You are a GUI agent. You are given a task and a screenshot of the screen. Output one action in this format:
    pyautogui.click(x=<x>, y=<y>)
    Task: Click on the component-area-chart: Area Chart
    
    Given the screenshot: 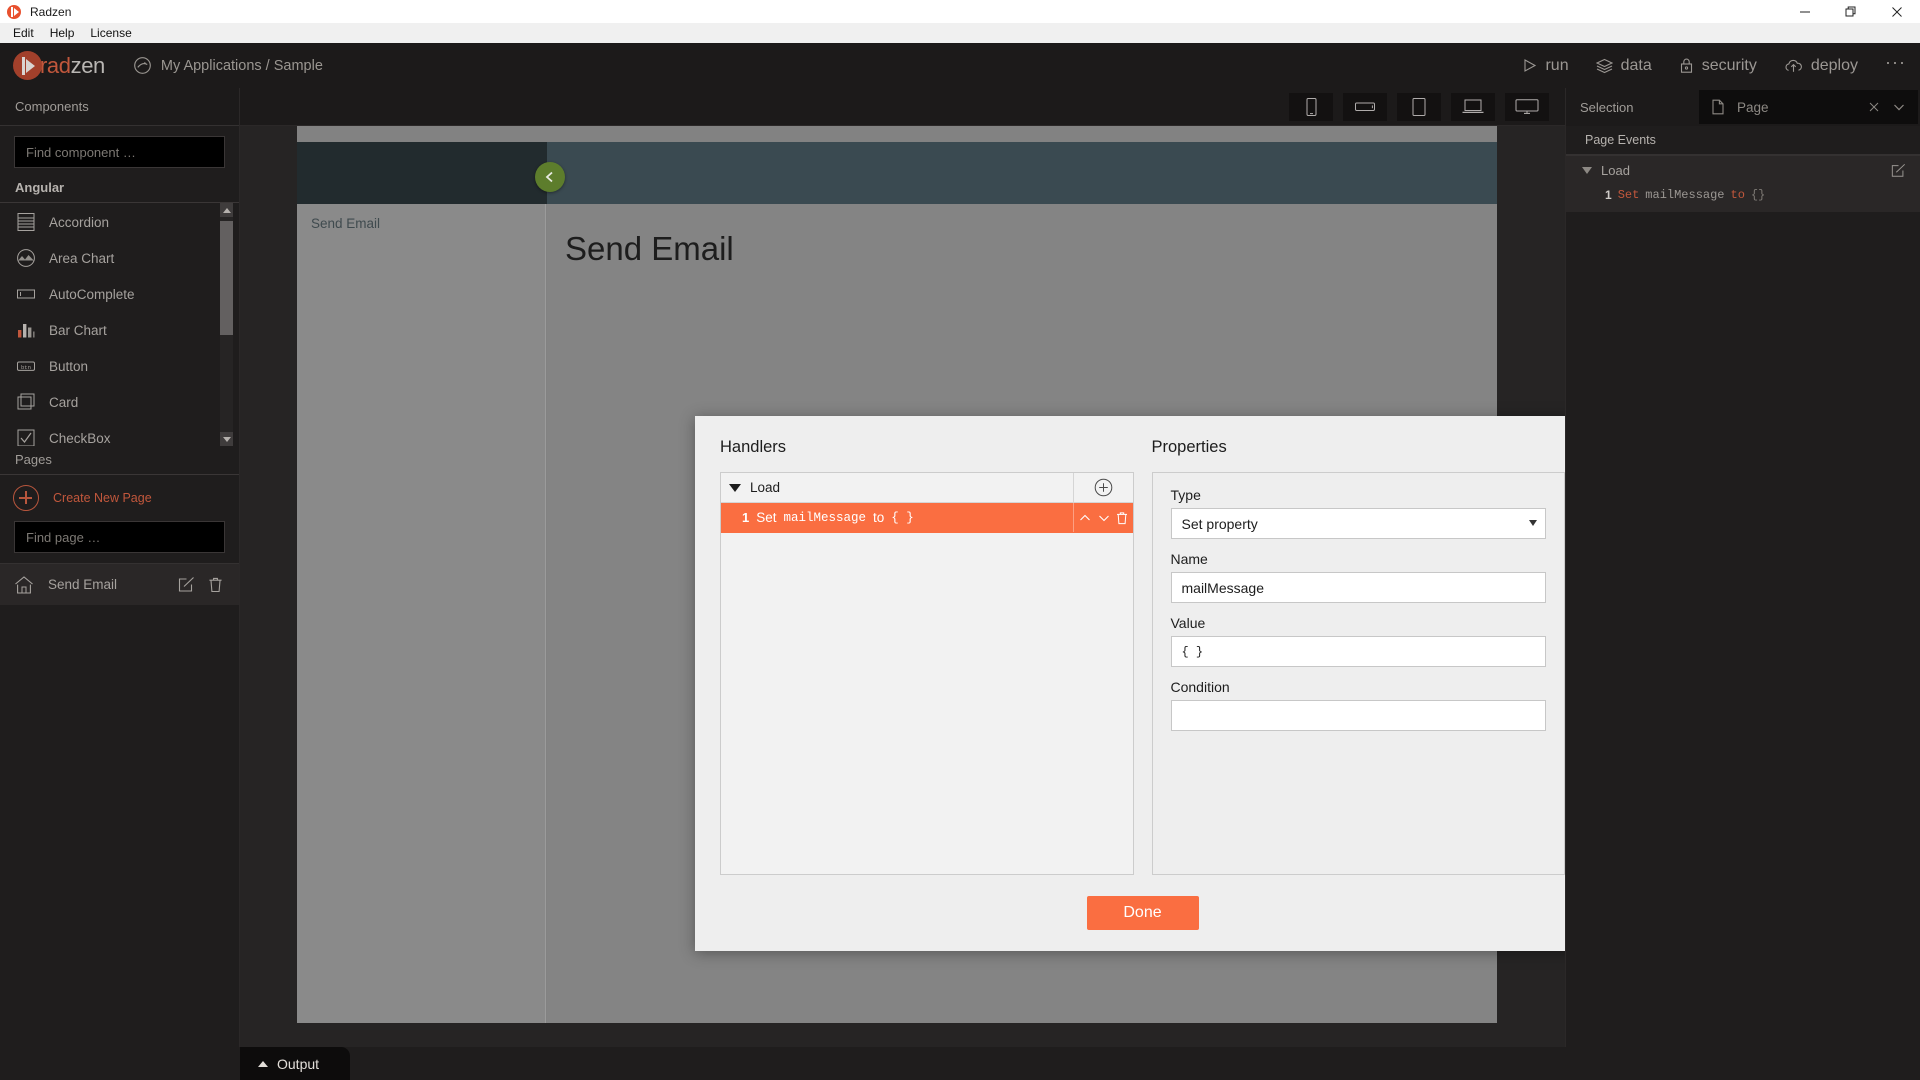 What is the action you would take?
    pyautogui.click(x=119, y=258)
    